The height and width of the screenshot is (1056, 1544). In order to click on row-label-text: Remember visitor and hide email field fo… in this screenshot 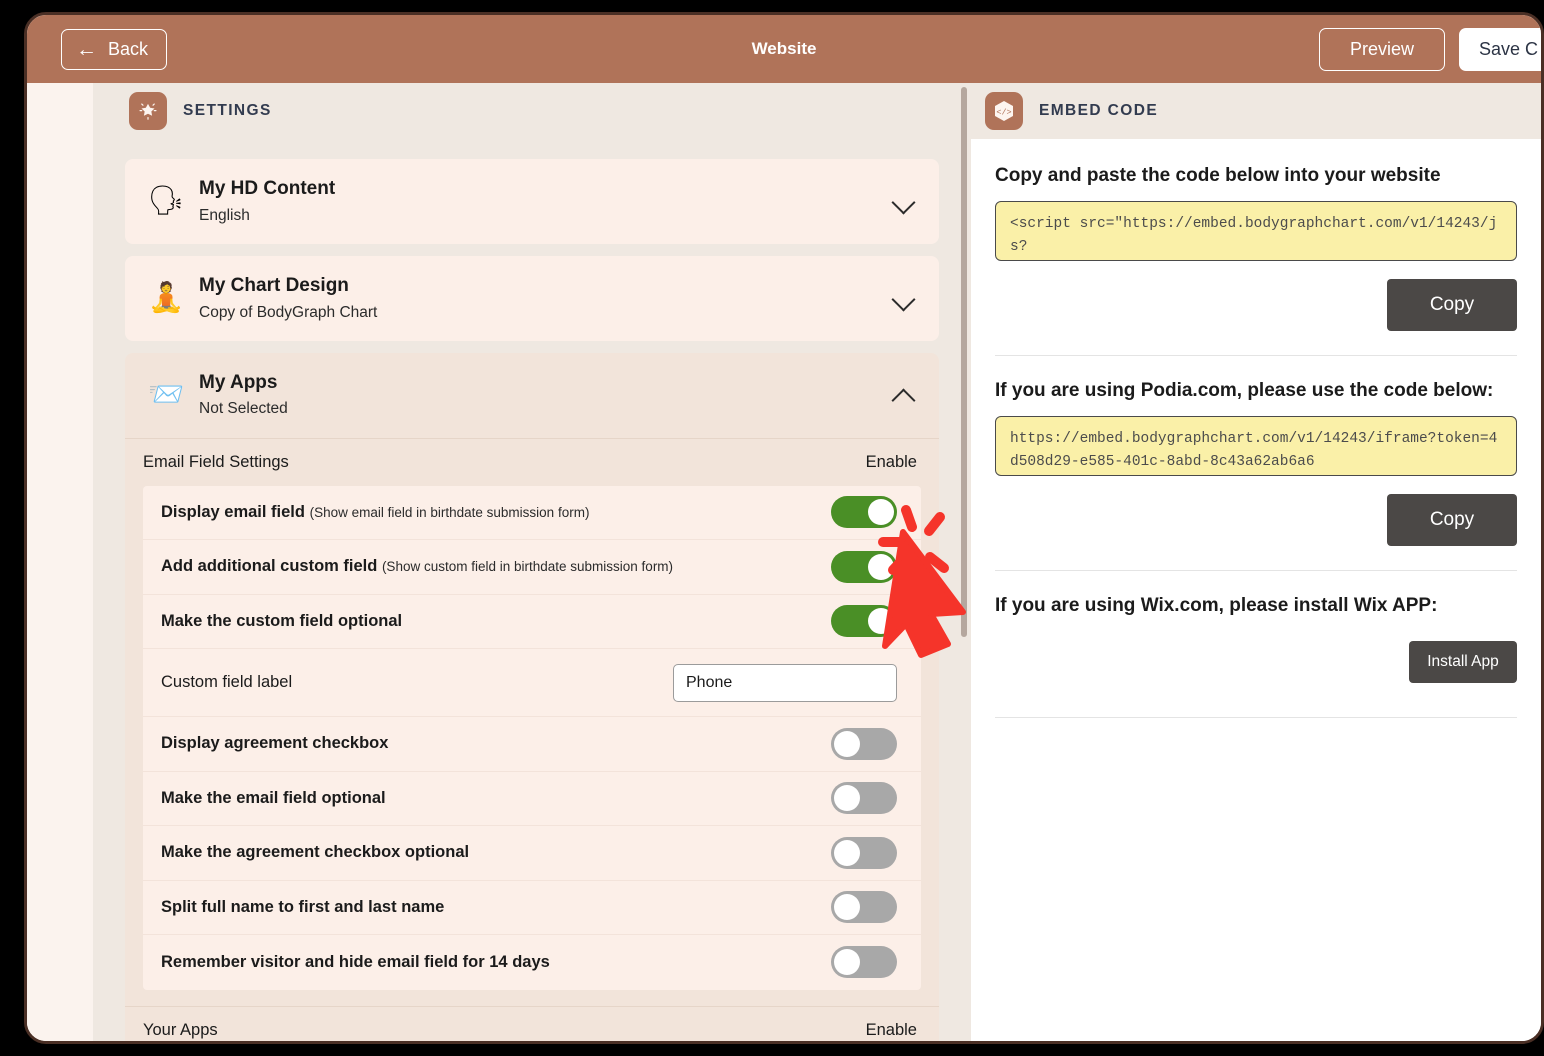, I will do `click(355, 961)`.